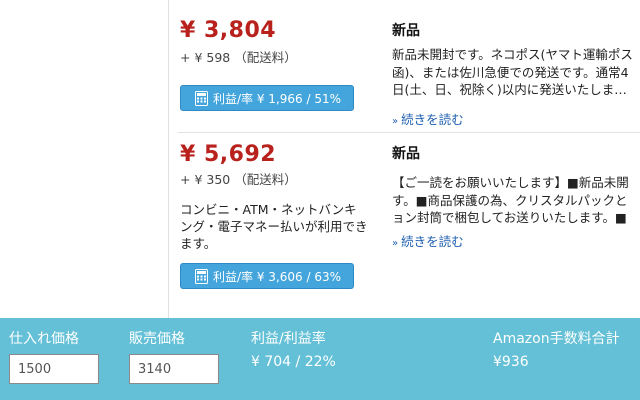  Describe the element at coordinates (277, 276) in the screenshot. I see `profit-calc-label: 利益/率 ¥ 3,606 / 63%` at that location.